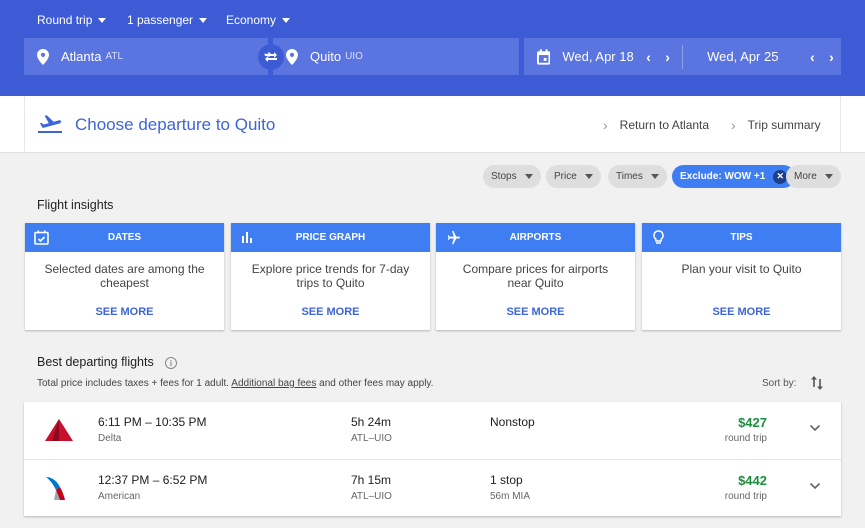 The height and width of the screenshot is (528, 865). Describe the element at coordinates (330, 237) in the screenshot. I see `insight-title: PRICE GRAPH` at that location.